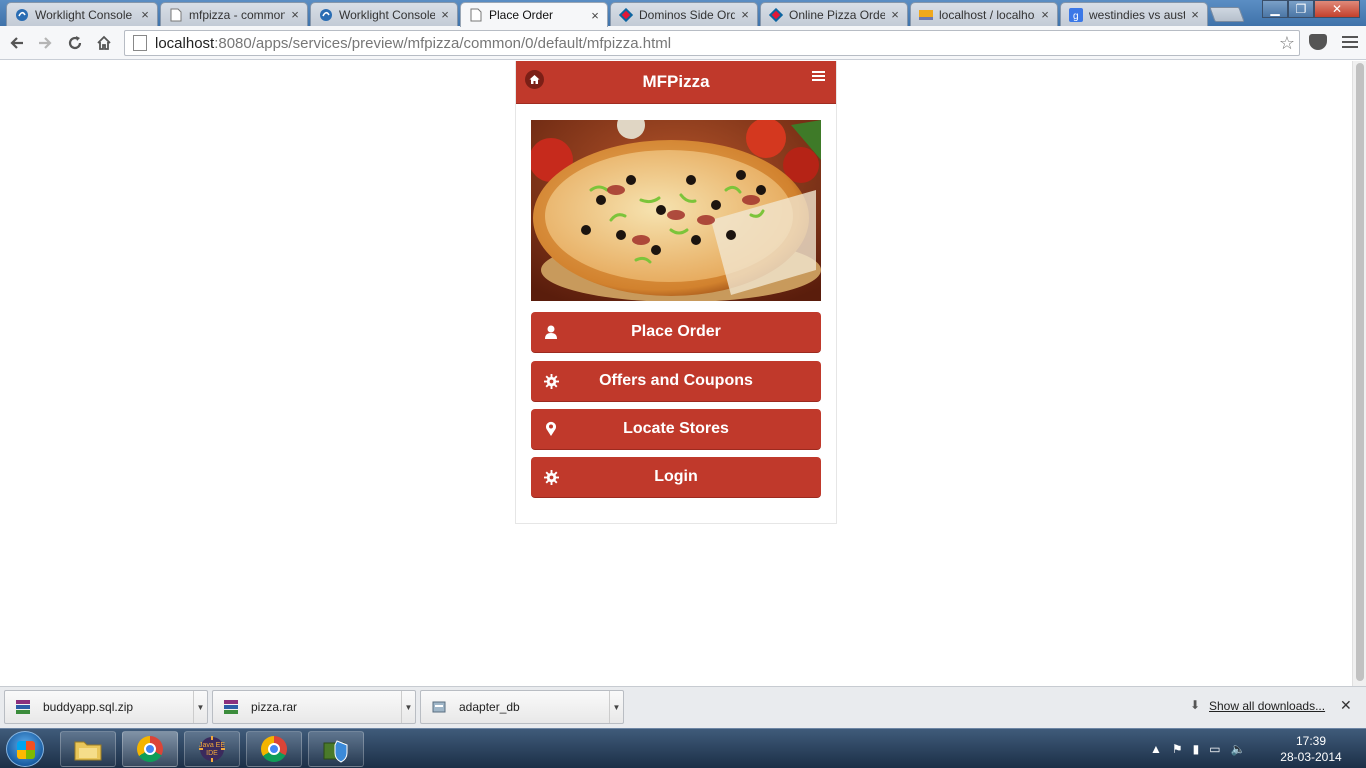 The image size is (1366, 768). Describe the element at coordinates (676, 332) in the screenshot. I see `place-order-button: Place Order` at that location.